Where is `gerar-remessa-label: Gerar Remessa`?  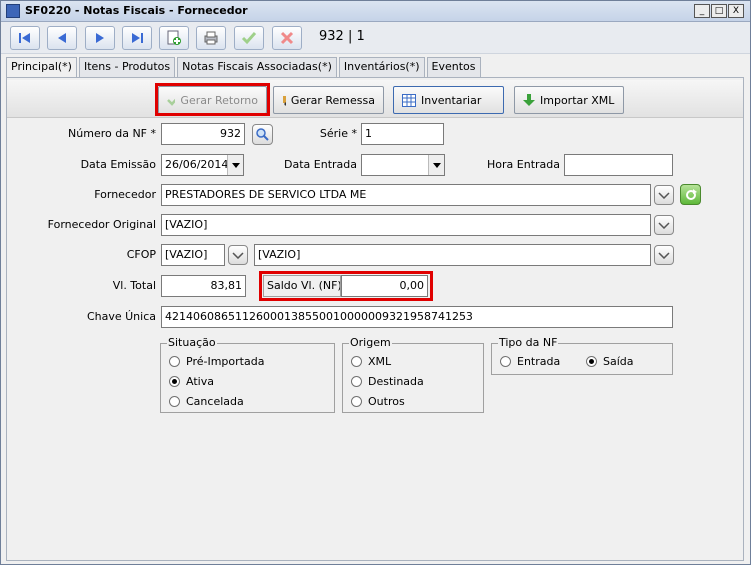 gerar-remessa-label: Gerar Remessa is located at coordinates (332, 100).